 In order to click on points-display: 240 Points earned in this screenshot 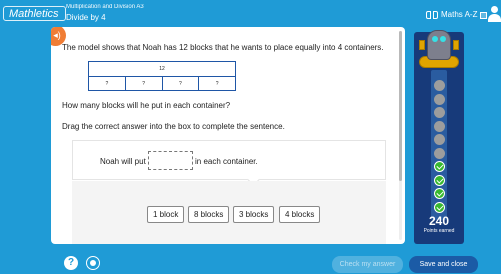, I will do `click(439, 225)`.